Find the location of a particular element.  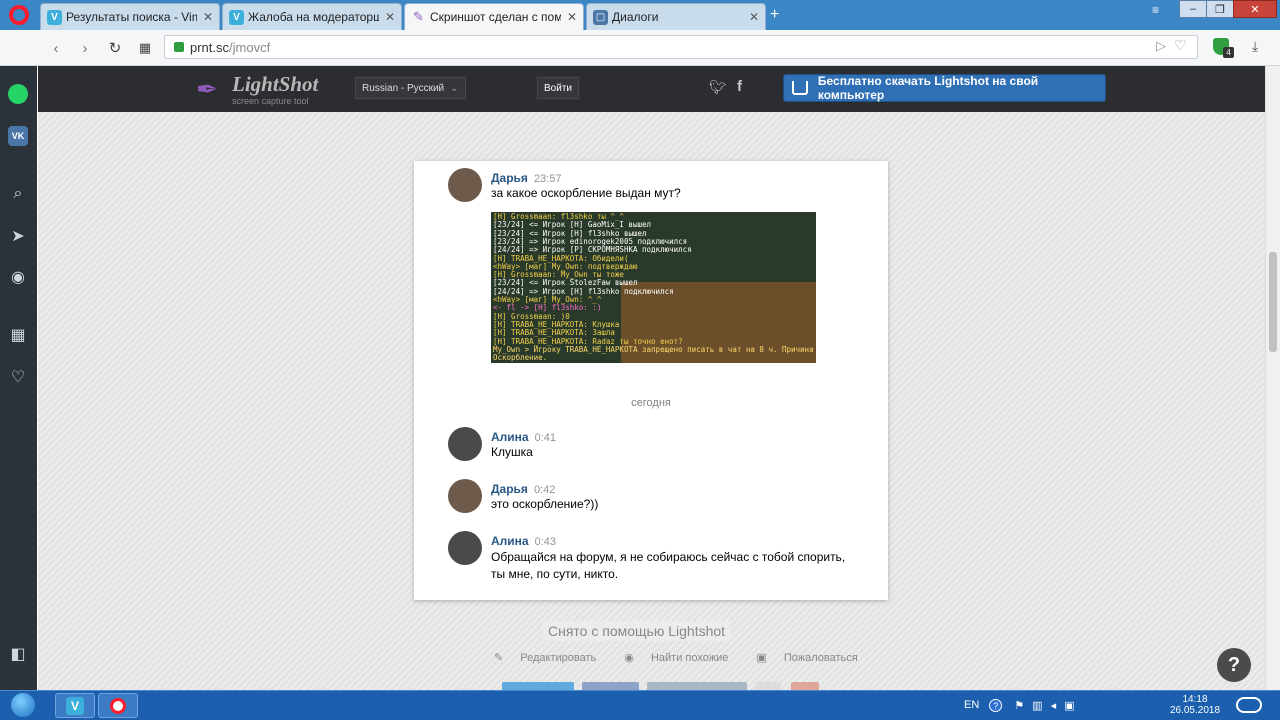

opera-icon is located at coordinates (118, 705).